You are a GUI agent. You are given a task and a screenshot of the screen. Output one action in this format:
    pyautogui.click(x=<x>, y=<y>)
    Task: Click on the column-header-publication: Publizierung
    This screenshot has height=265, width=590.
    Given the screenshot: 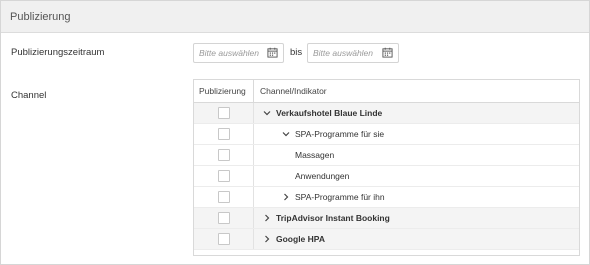 What is the action you would take?
    pyautogui.click(x=224, y=91)
    